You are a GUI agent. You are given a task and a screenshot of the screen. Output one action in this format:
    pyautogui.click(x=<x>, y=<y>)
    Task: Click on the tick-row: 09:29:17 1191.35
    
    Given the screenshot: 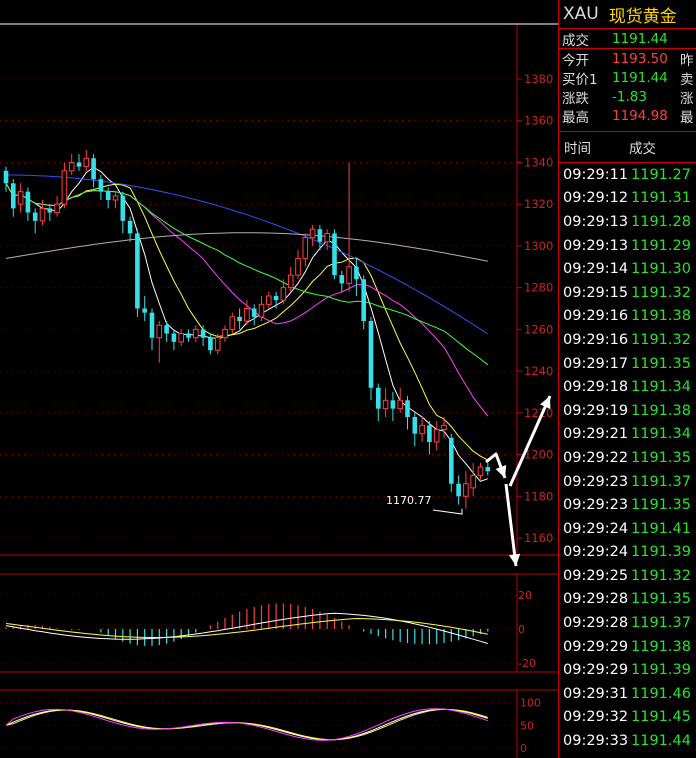 What is the action you would take?
    pyautogui.click(x=627, y=364)
    